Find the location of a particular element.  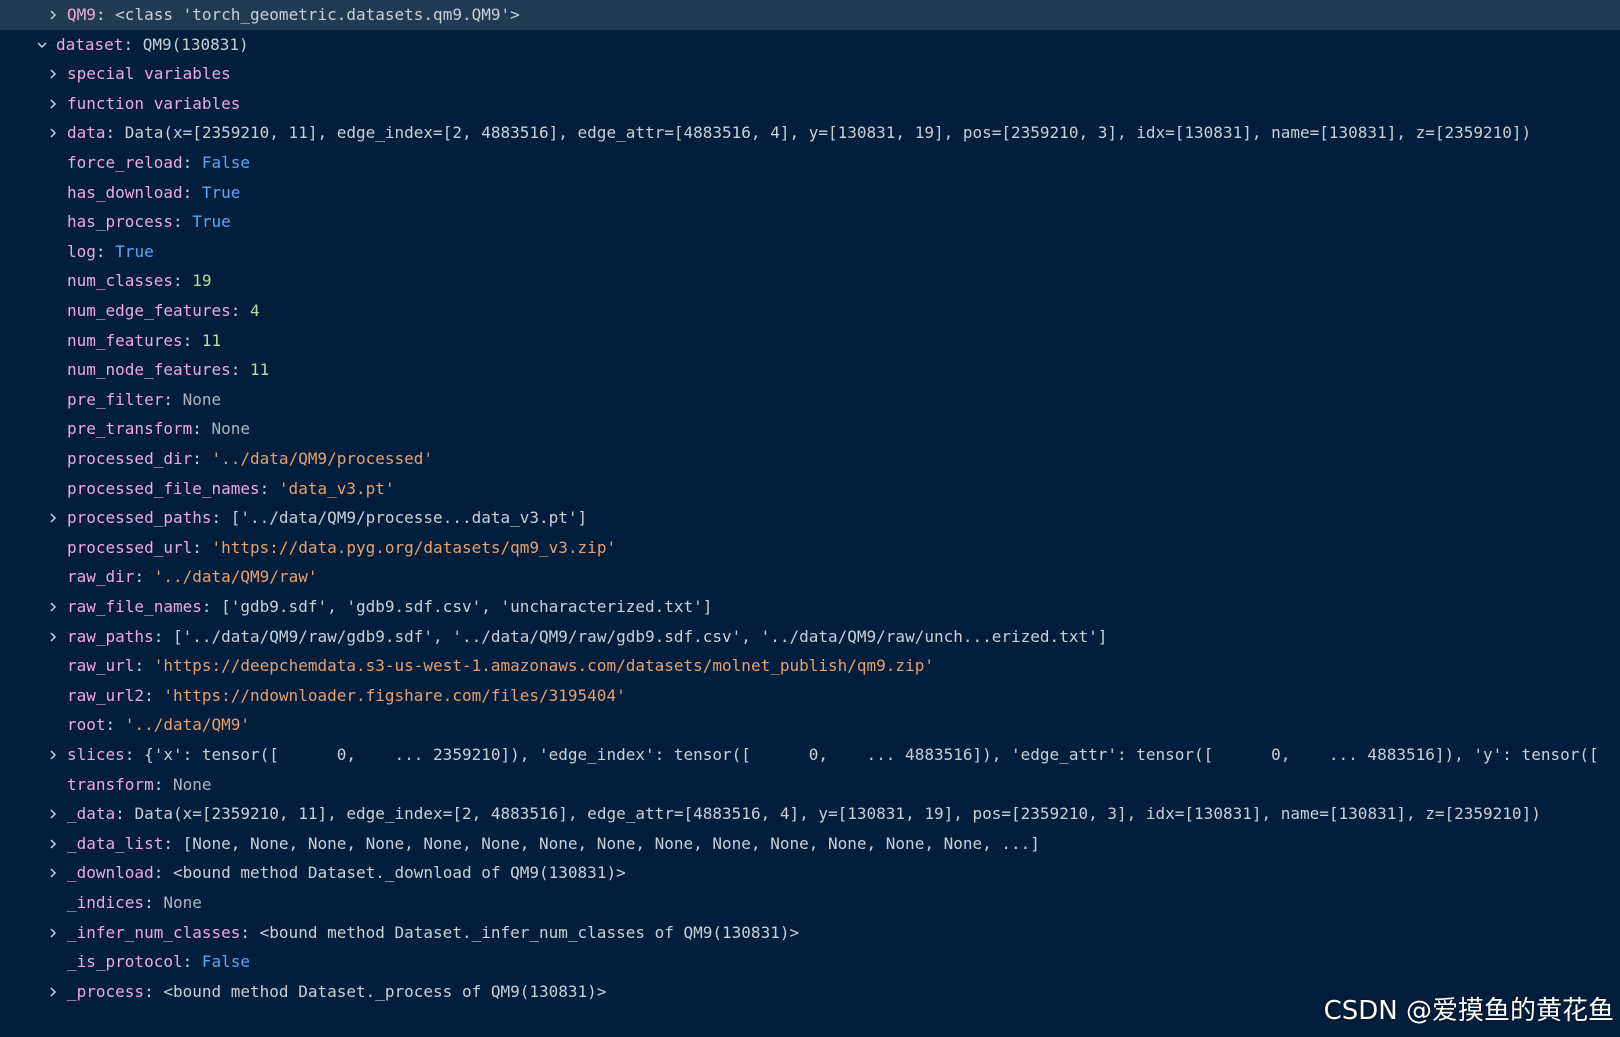

variable-row: raw_dir: '../data/QM9/raw' is located at coordinates (810, 577).